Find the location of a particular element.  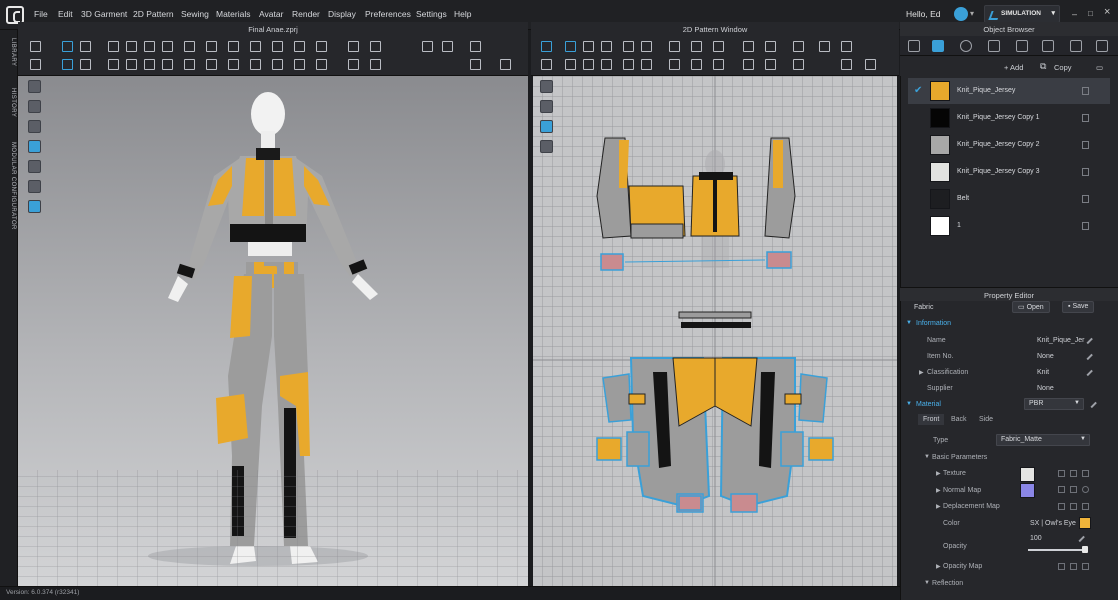

topstitch-2d-icon is located at coordinates (846, 64).